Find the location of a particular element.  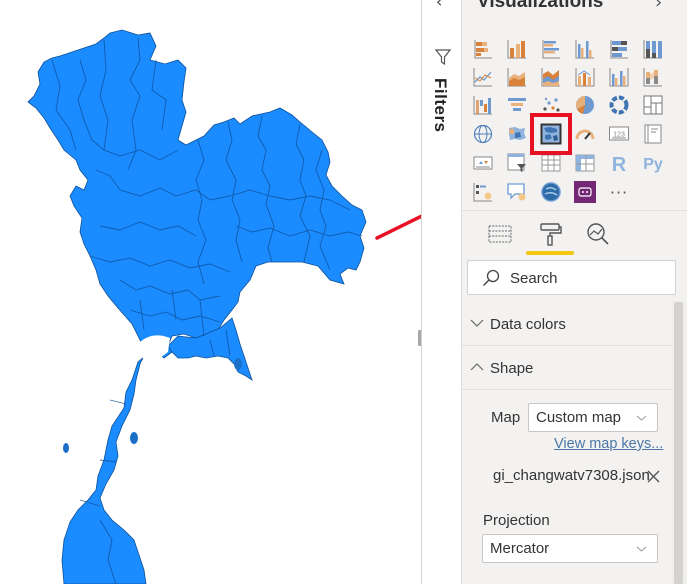

funnel-chart-icon is located at coordinates (517, 105).